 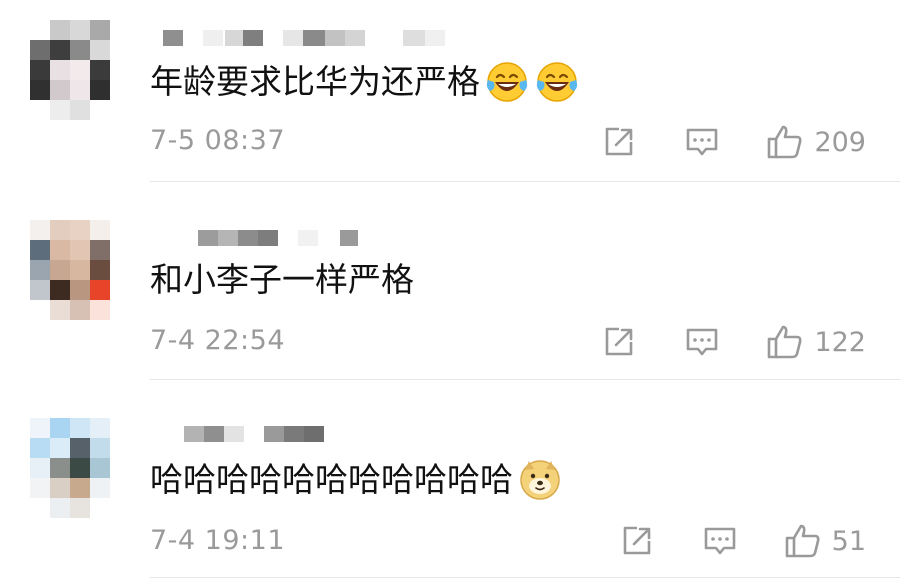 I want to click on like-button: 51, so click(x=825, y=541).